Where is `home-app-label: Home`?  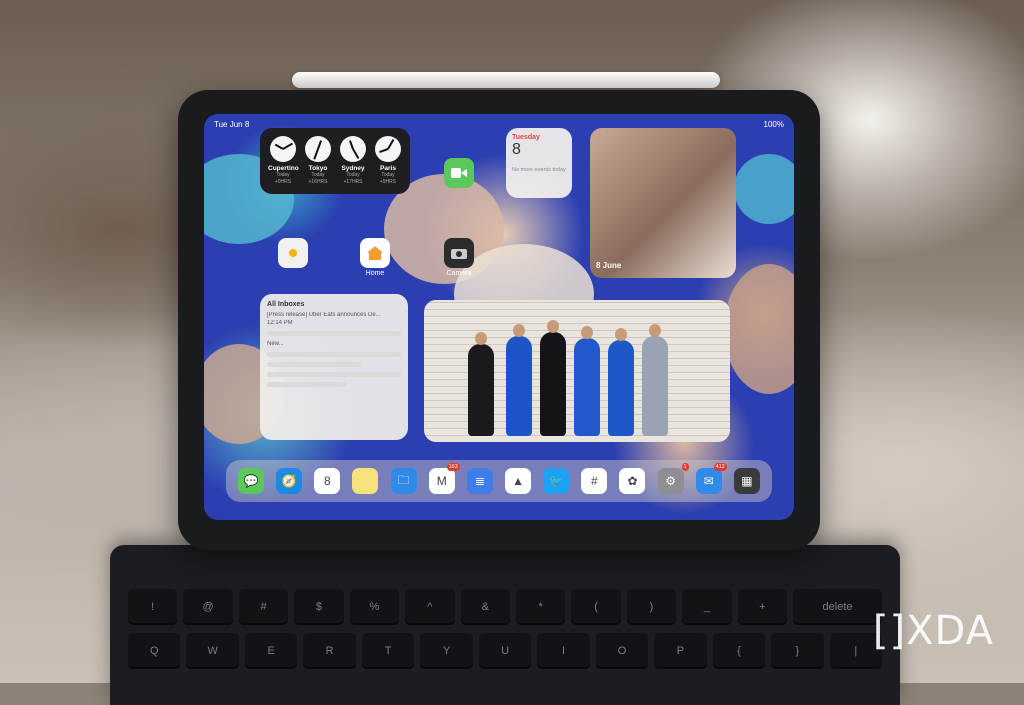 home-app-label: Home is located at coordinates (375, 273).